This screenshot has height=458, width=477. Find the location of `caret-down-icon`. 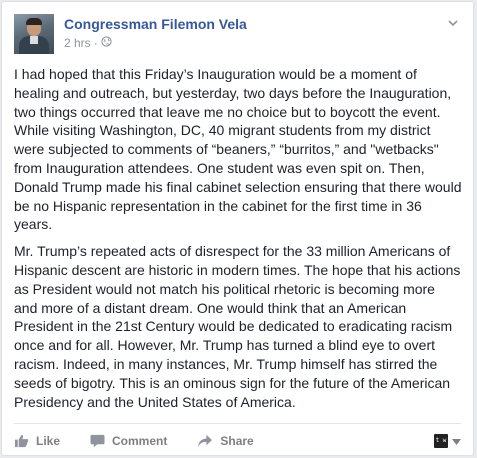

caret-down-icon is located at coordinates (456, 441).